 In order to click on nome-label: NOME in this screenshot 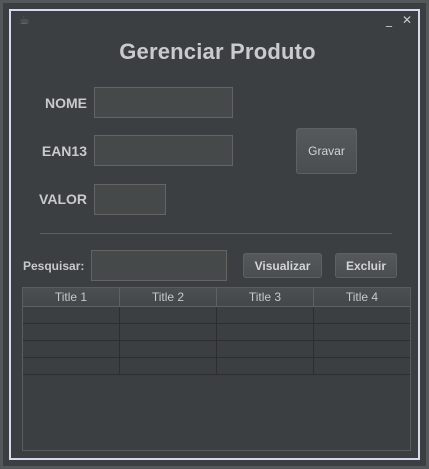, I will do `click(66, 103)`.